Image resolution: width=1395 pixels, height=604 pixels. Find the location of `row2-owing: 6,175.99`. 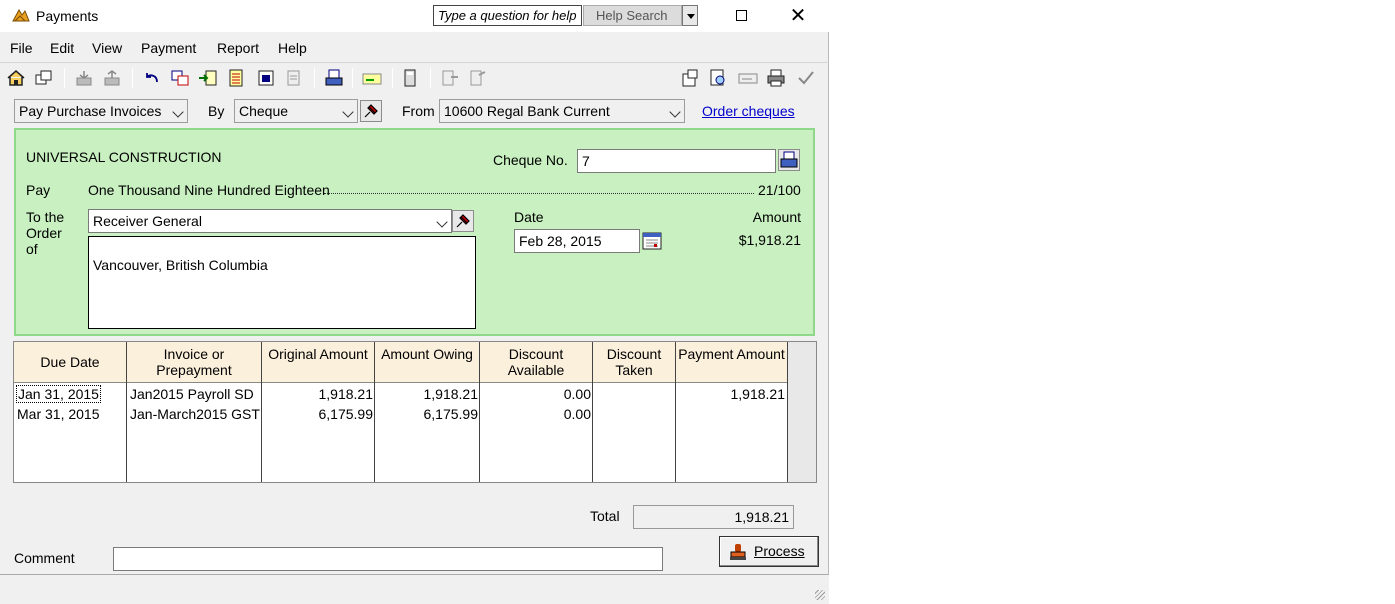

row2-owing: 6,175.99 is located at coordinates (428, 414).